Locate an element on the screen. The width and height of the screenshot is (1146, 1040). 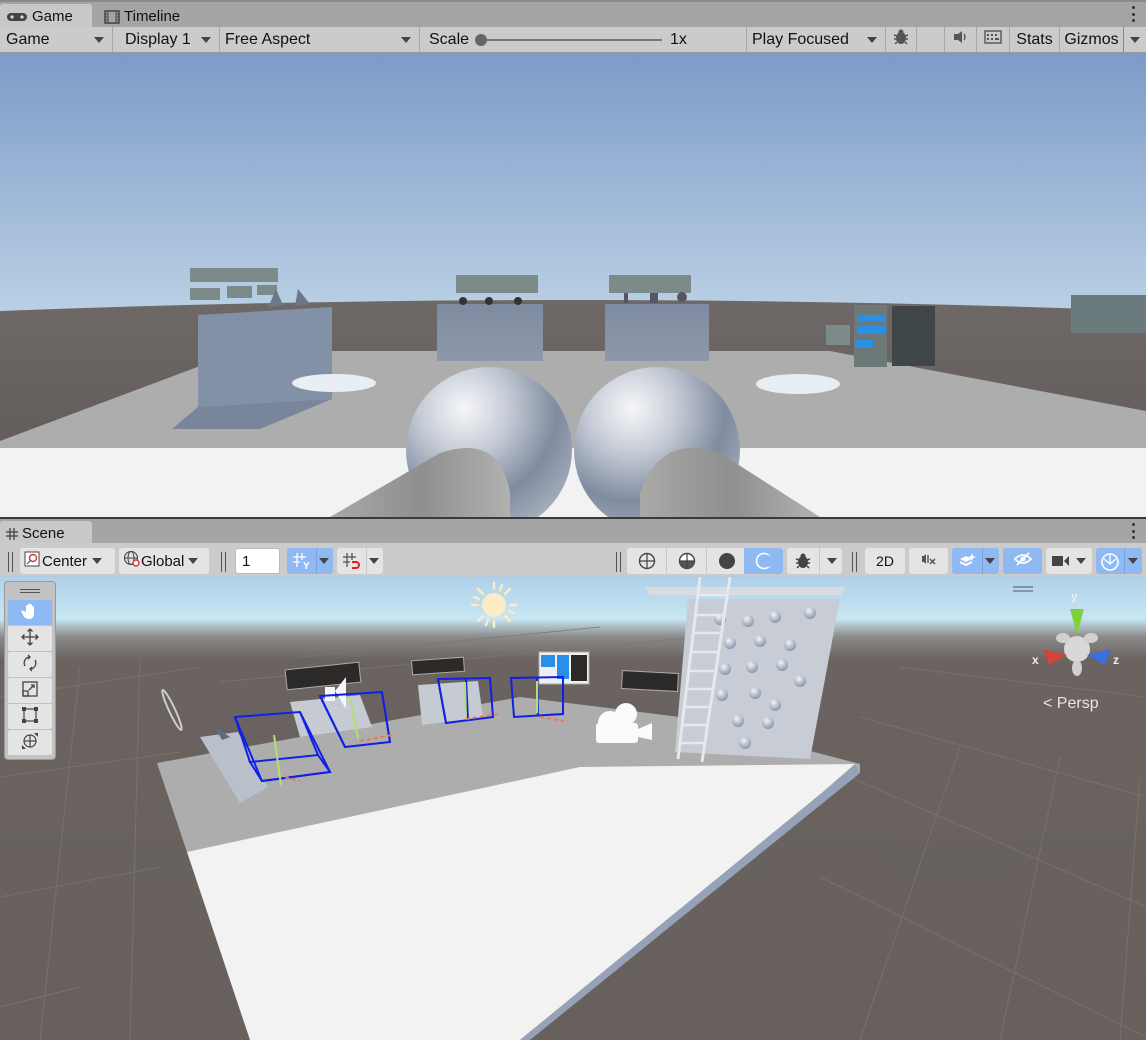
rect-tool is located at coordinates (30, 716).